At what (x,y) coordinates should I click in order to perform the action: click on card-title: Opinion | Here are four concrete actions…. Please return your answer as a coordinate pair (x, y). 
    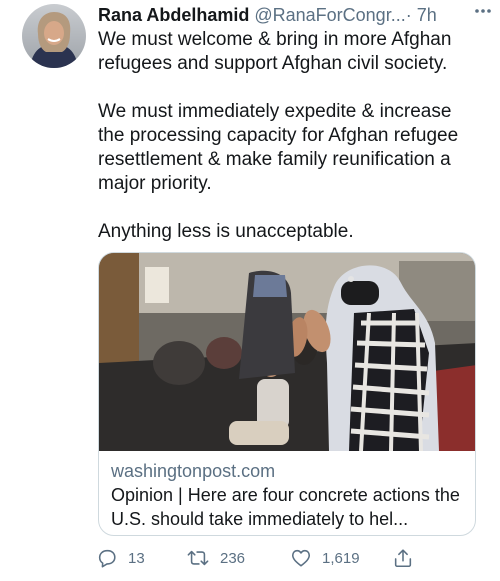
    Looking at the image, I should click on (285, 507).